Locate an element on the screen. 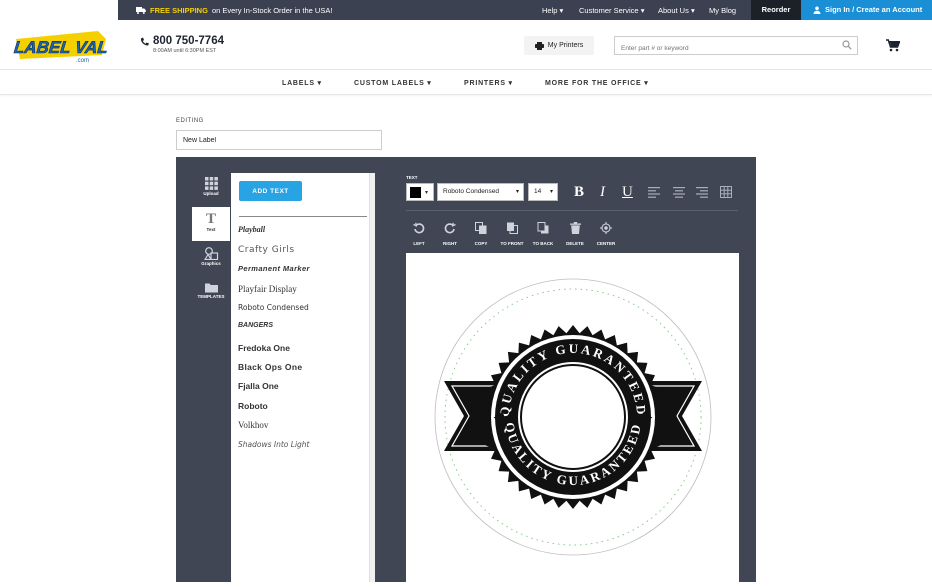 This screenshot has height=587, width=932. phone-icon is located at coordinates (144, 41).